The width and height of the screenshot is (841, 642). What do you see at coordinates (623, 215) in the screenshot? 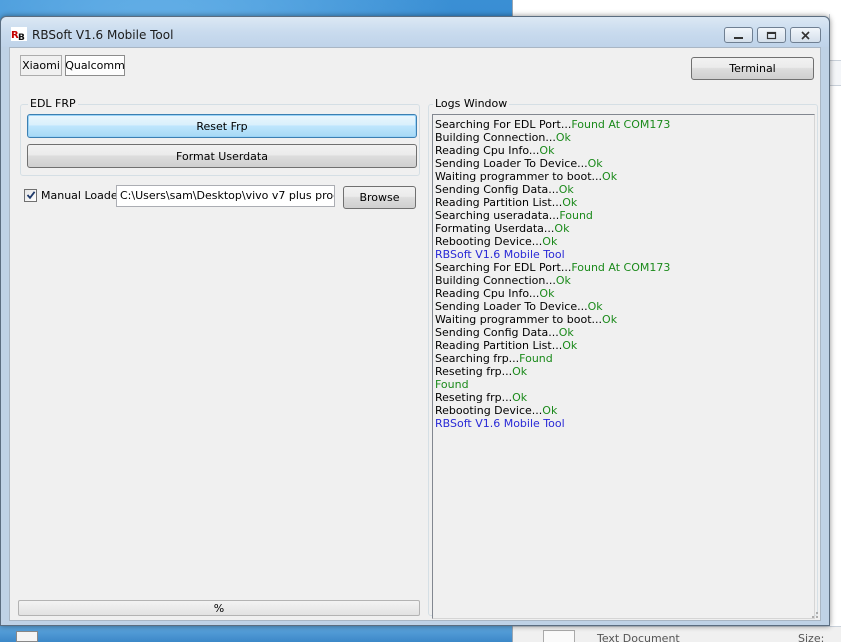
I see `log-line: Searching useradata...Found` at bounding box center [623, 215].